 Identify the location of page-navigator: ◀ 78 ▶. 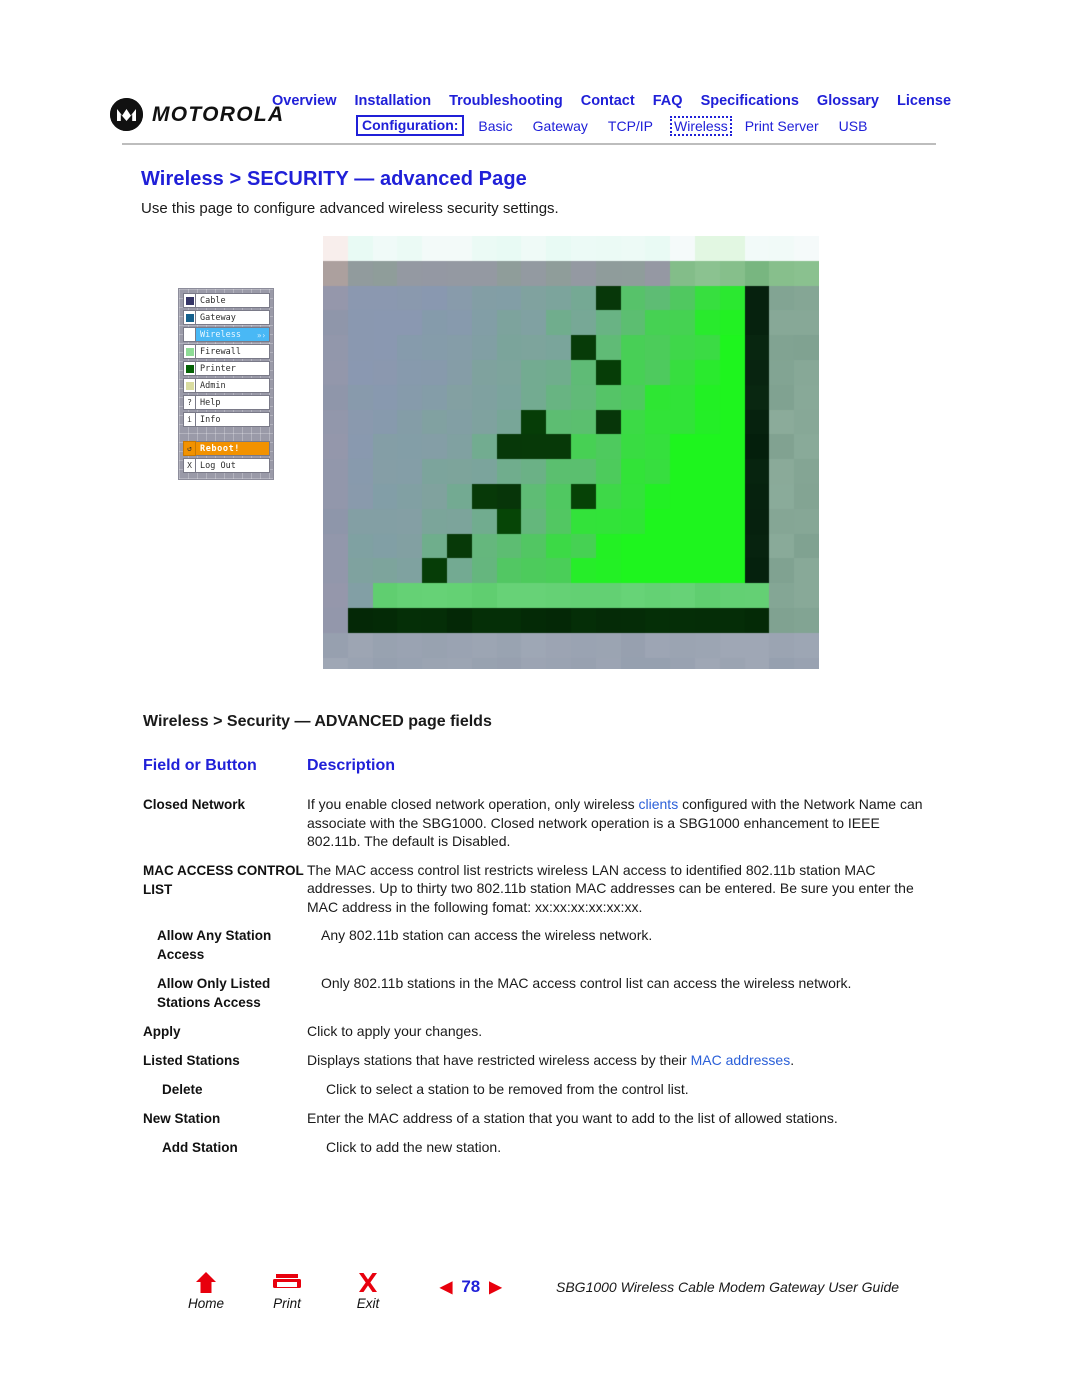
(471, 1287).